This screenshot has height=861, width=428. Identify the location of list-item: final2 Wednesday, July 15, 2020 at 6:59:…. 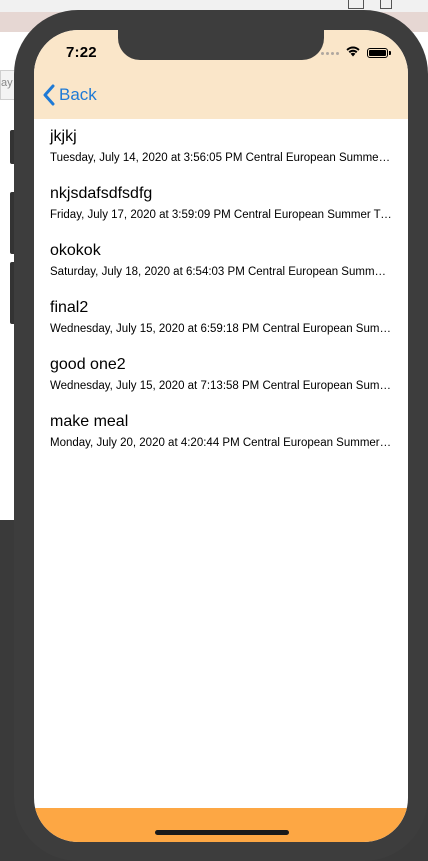
(221, 318).